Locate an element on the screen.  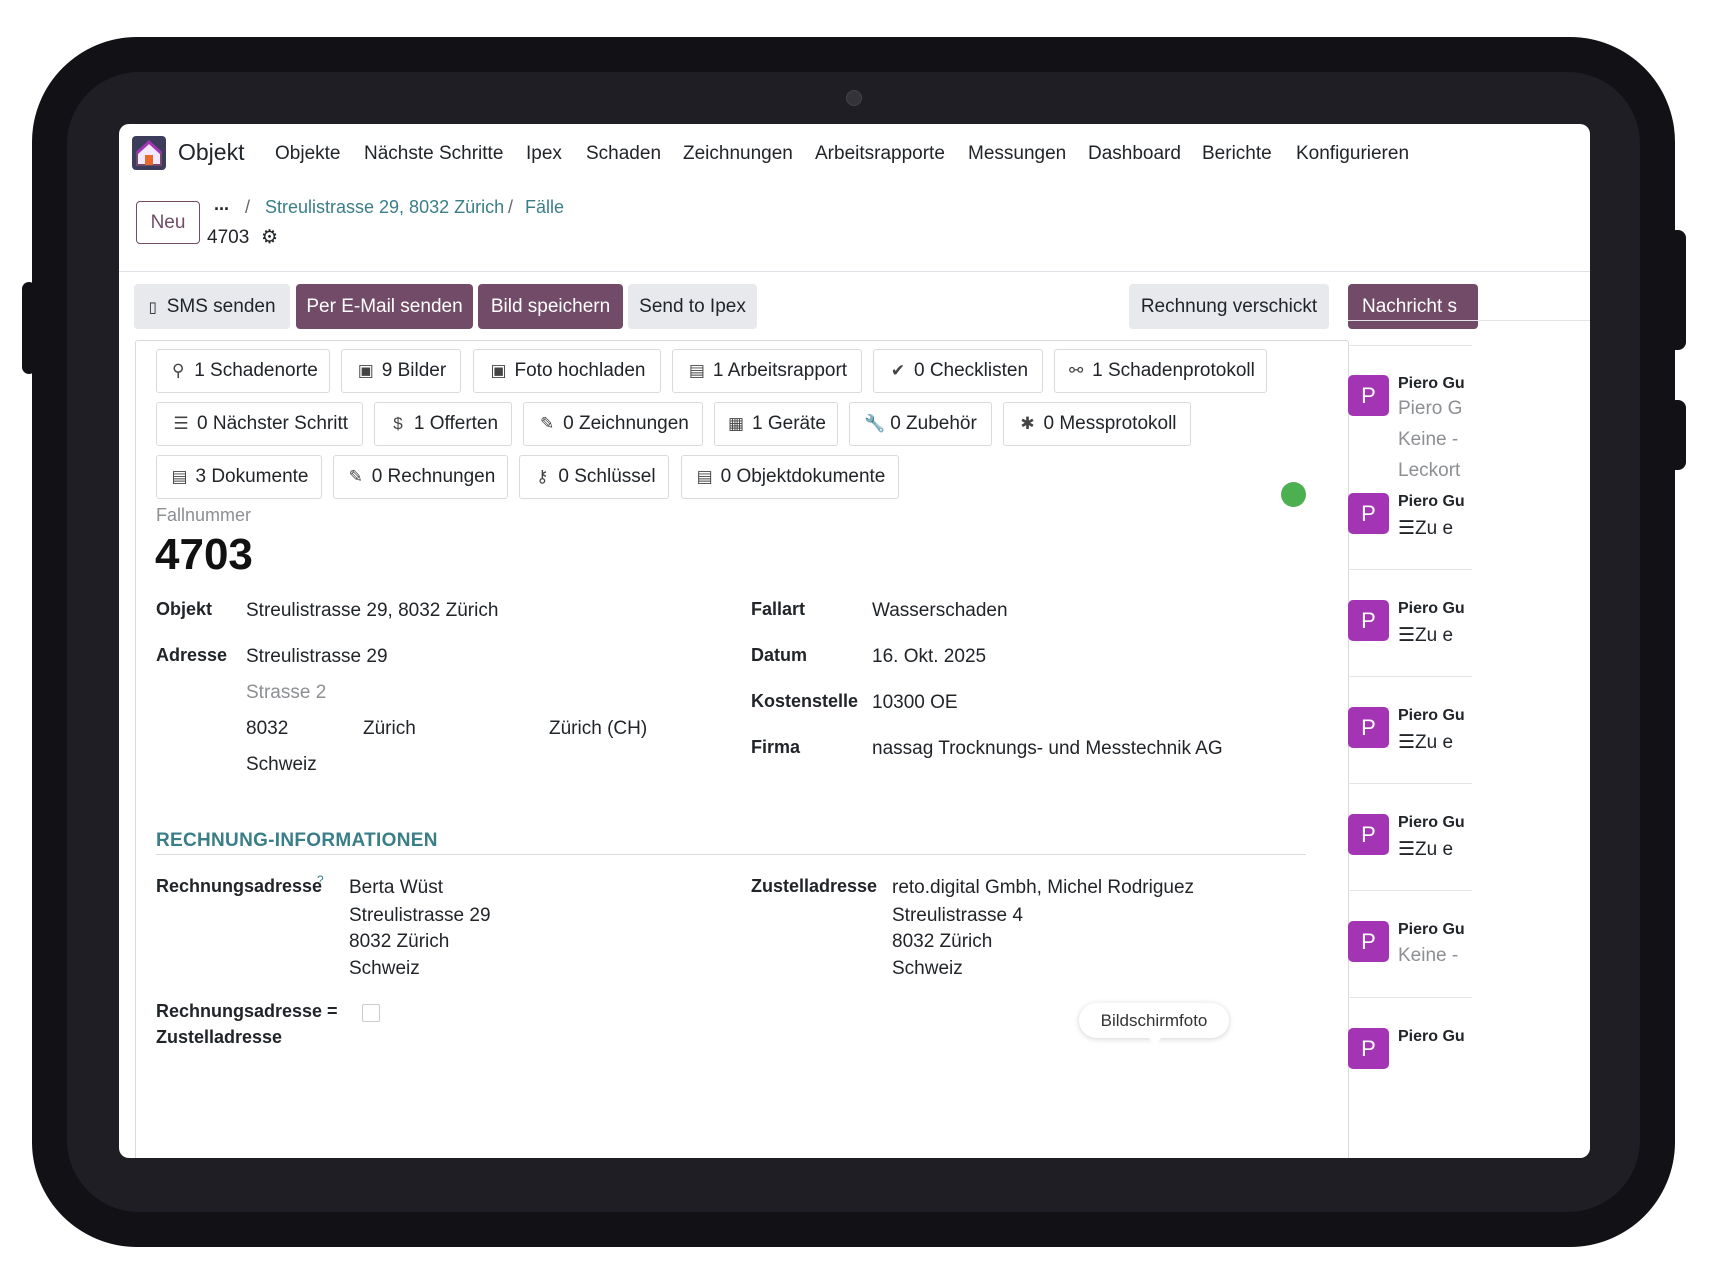
file-icon: ▤ is located at coordinates (704, 476).